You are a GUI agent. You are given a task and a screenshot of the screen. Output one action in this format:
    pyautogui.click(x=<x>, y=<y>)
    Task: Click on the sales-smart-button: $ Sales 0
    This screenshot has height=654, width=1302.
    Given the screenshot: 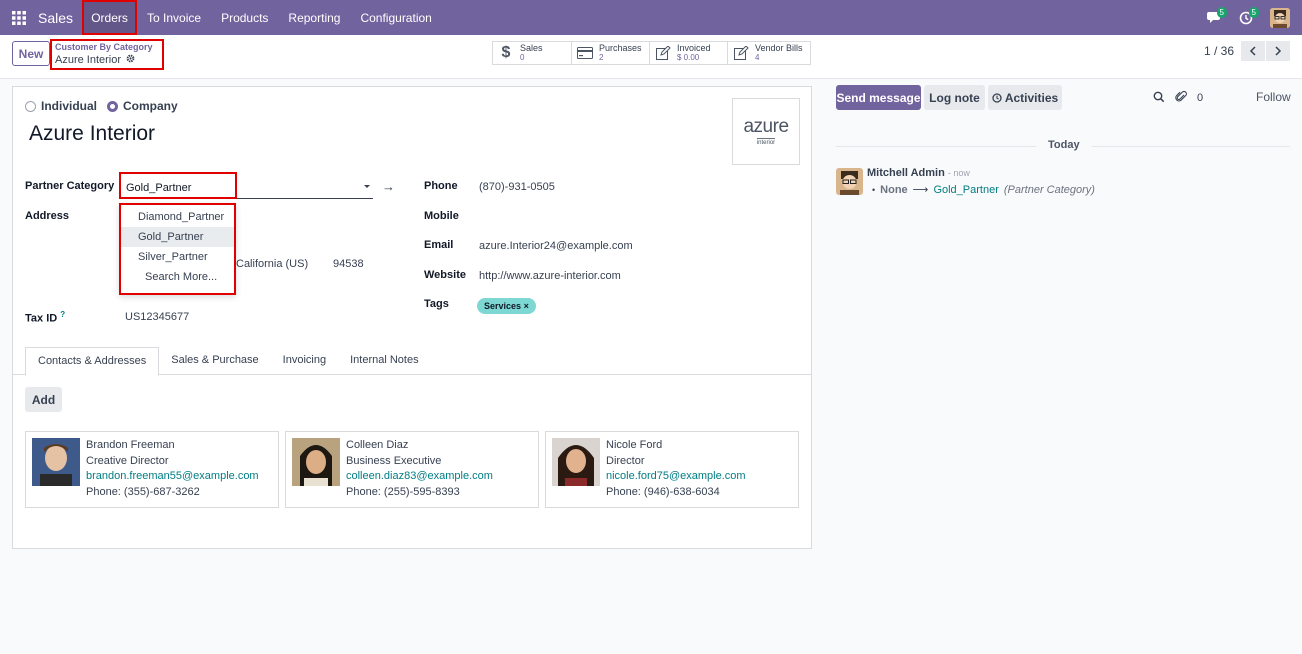 What is the action you would take?
    pyautogui.click(x=532, y=53)
    